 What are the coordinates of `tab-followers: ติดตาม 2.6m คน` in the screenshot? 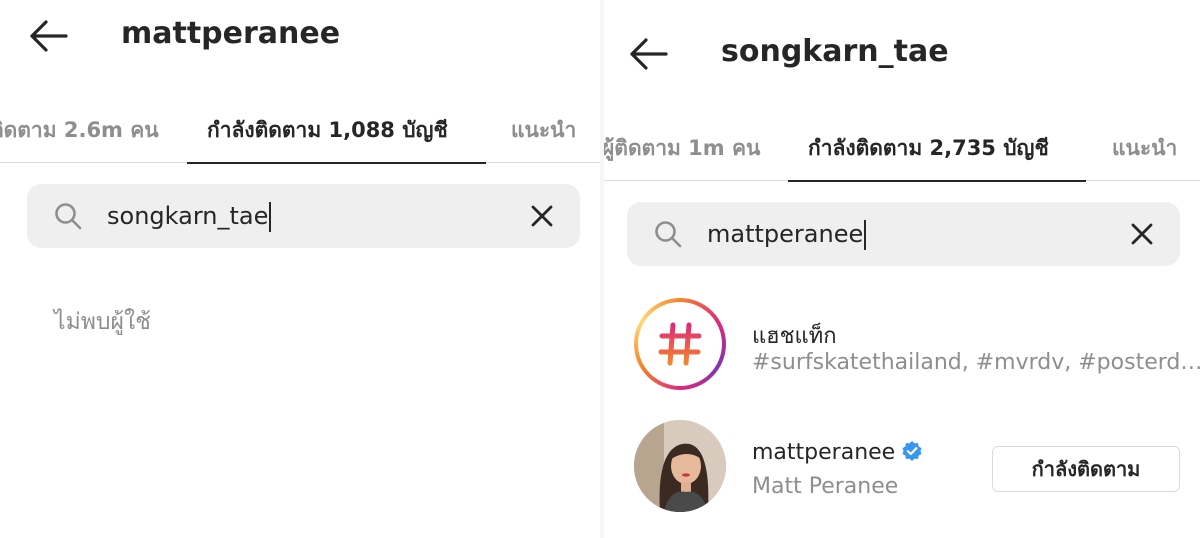 It's located at (79, 130).